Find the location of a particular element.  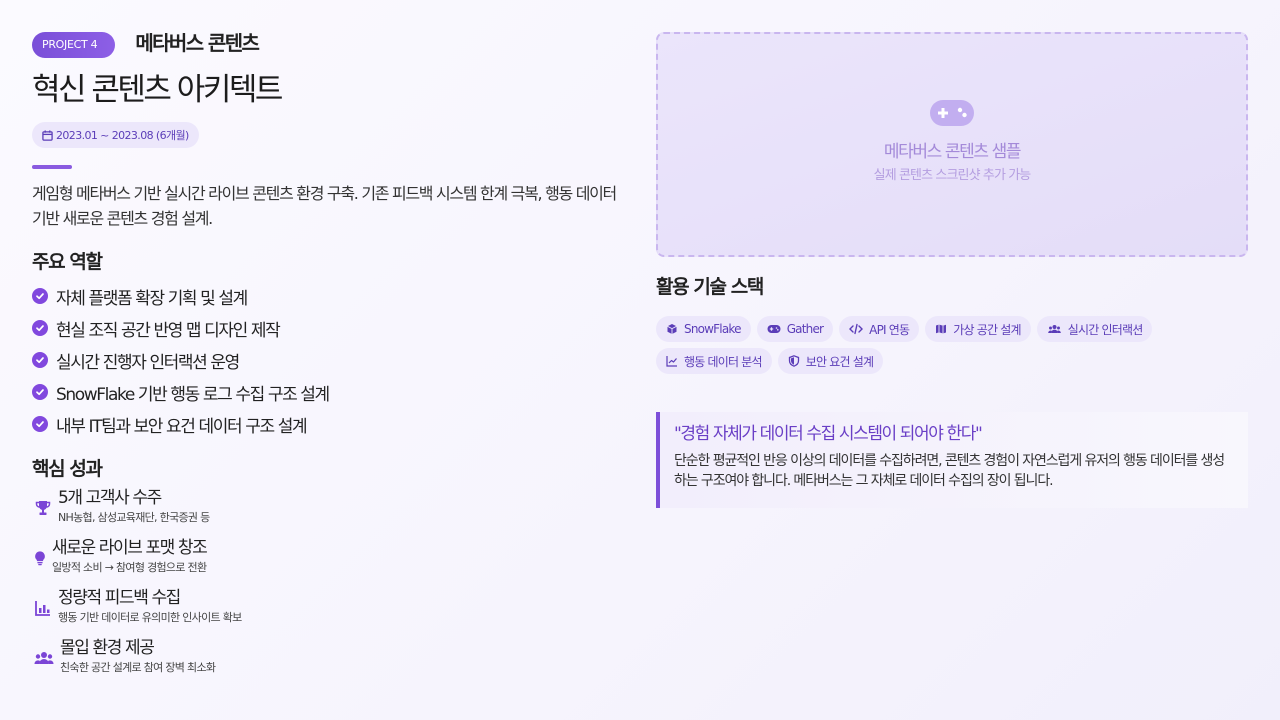

map-icon is located at coordinates (941, 329).